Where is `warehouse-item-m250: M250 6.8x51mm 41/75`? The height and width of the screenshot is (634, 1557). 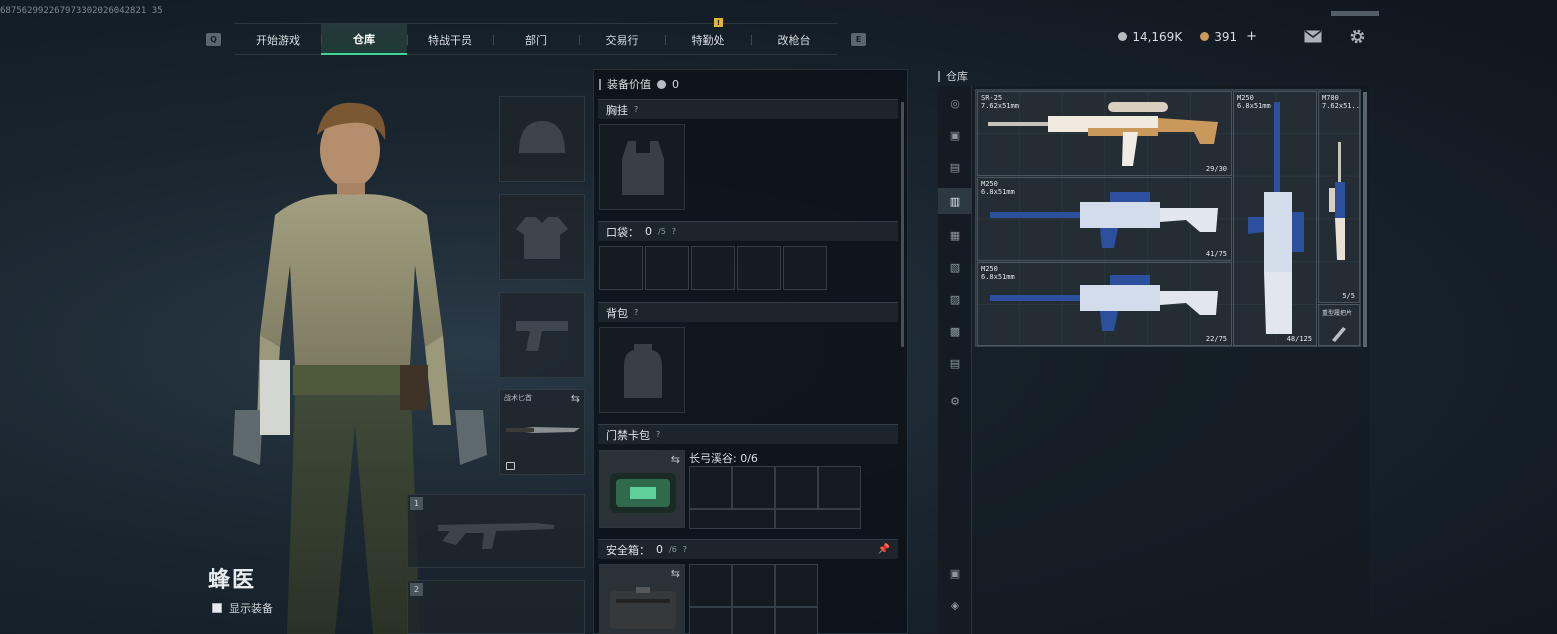
warehouse-item-m250: M250 6.8x51mm 41/75 is located at coordinates (1104, 219).